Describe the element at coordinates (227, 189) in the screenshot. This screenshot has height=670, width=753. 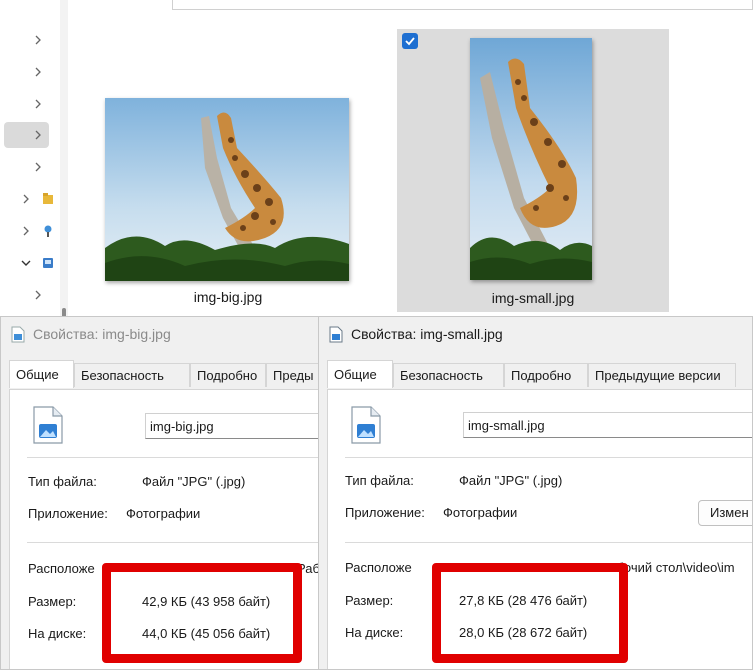
I see `image-thumbnail-big` at that location.